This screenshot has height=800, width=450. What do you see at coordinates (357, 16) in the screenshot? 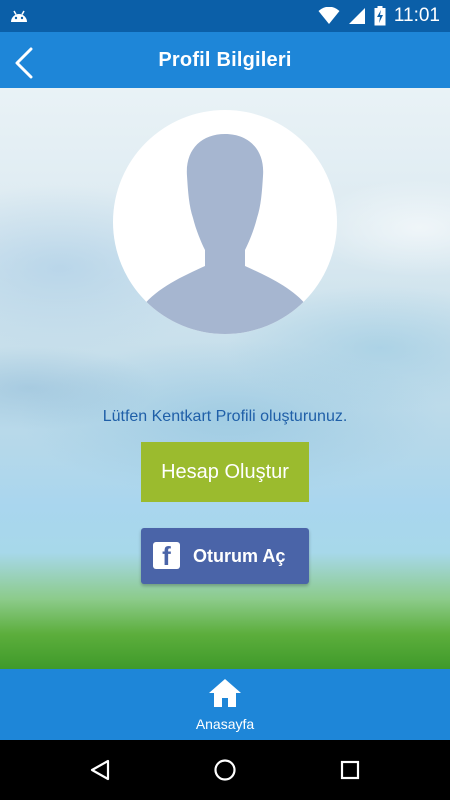
I see `cell-signal-icon` at bounding box center [357, 16].